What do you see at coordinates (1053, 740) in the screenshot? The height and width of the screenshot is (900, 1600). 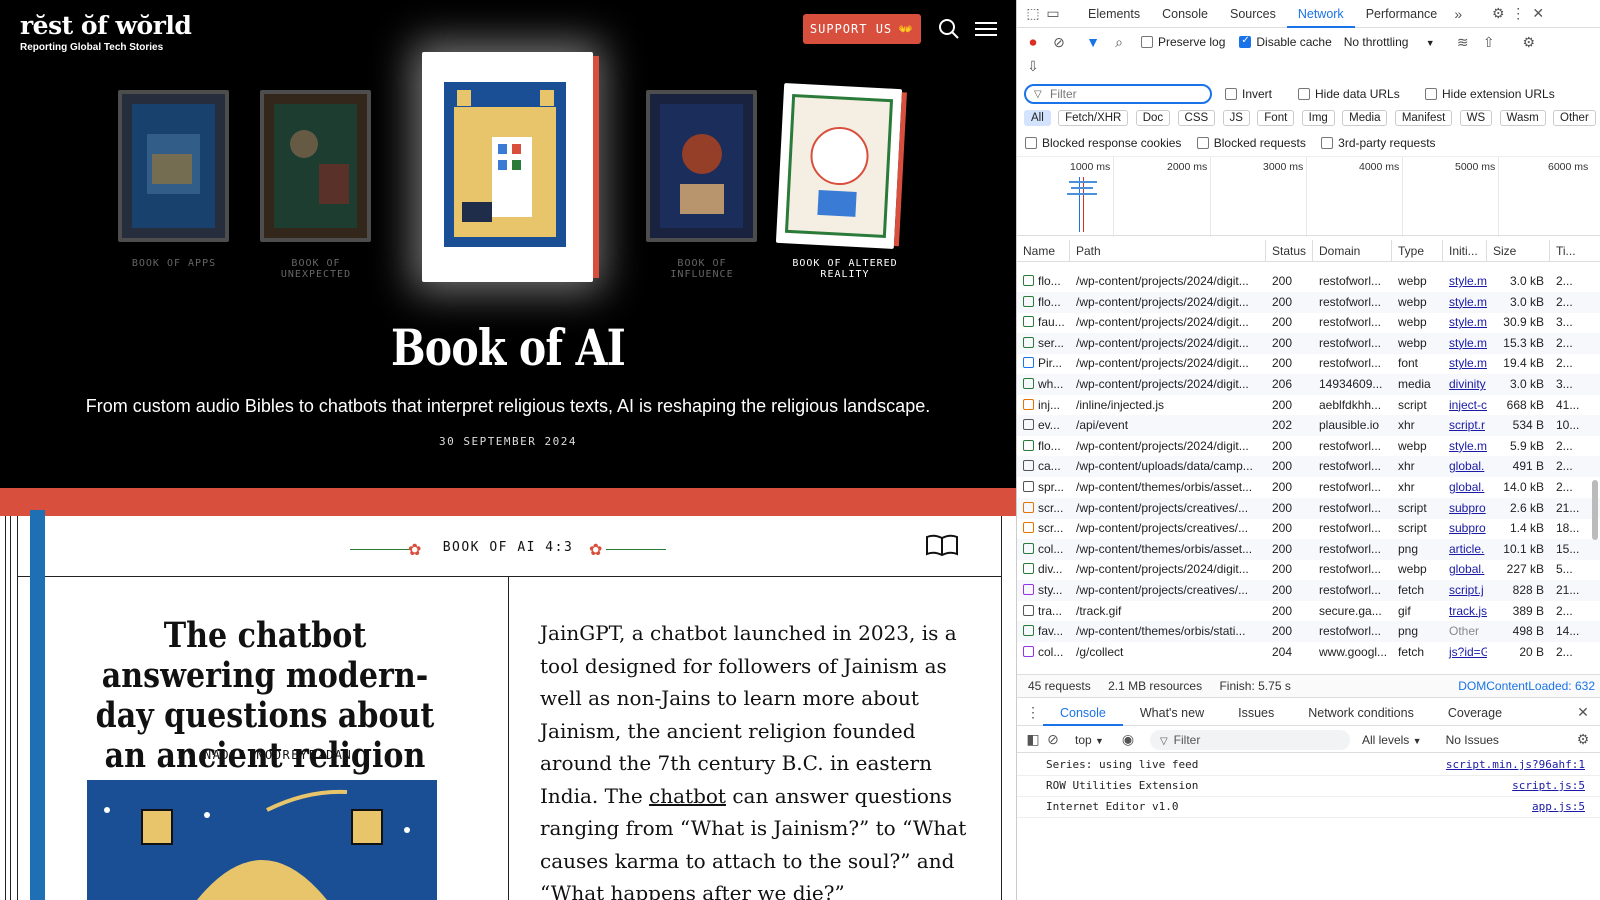 I see `console-clear-icon: ⊘` at bounding box center [1053, 740].